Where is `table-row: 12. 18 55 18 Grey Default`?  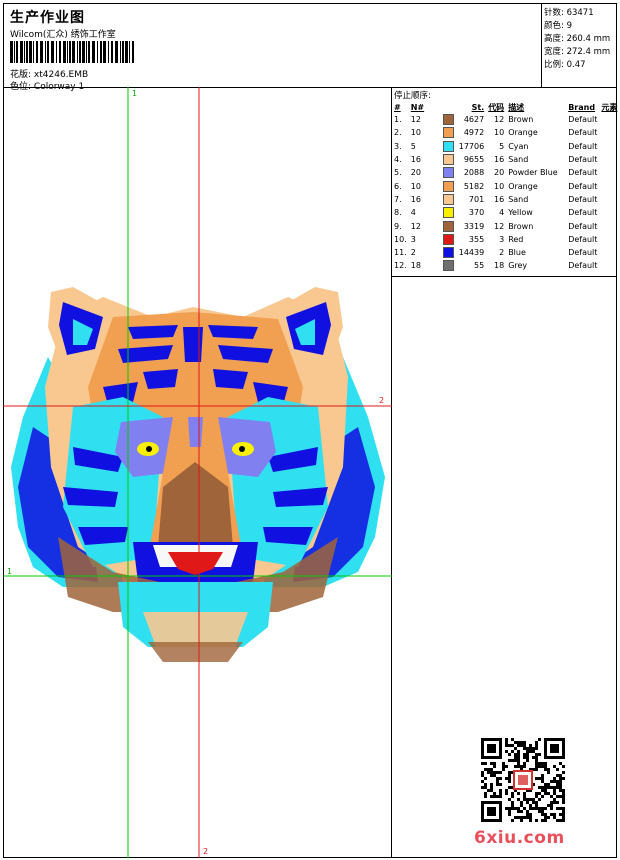 table-row: 12. 18 55 18 Grey Default is located at coordinates (505, 265).